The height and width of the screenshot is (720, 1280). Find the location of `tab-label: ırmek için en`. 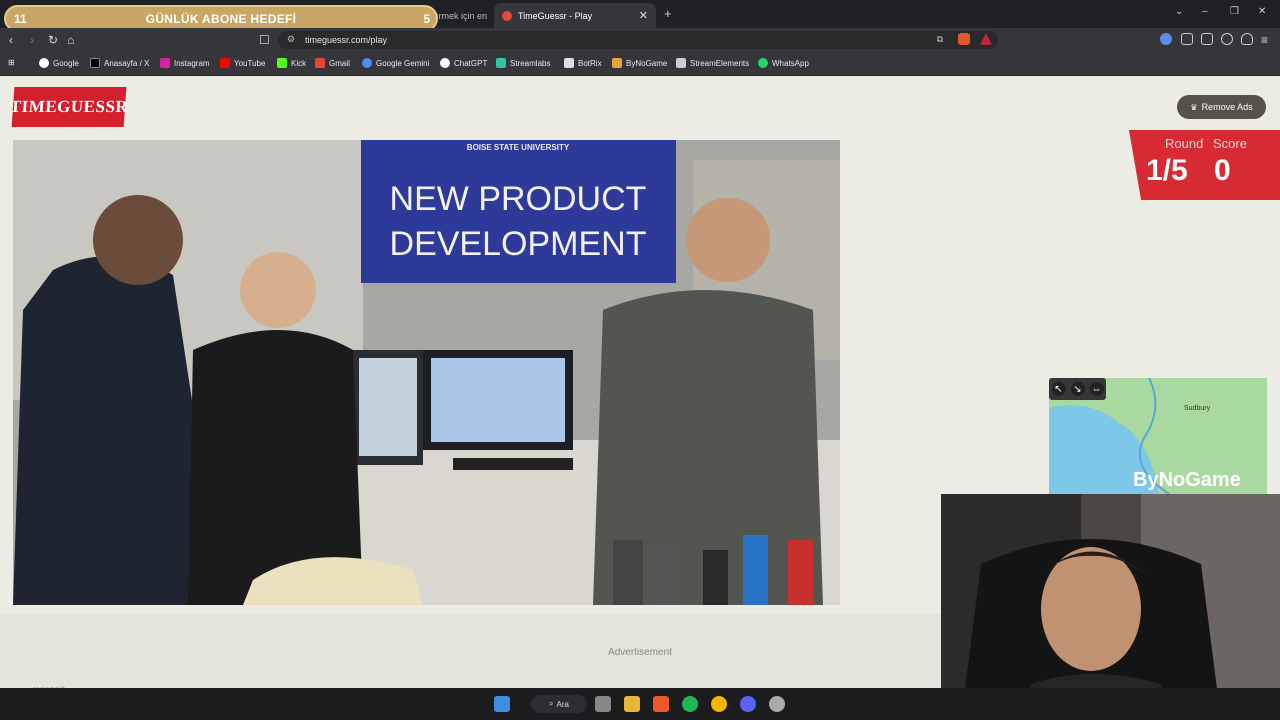

tab-label: ırmek için en is located at coordinates (462, 15).